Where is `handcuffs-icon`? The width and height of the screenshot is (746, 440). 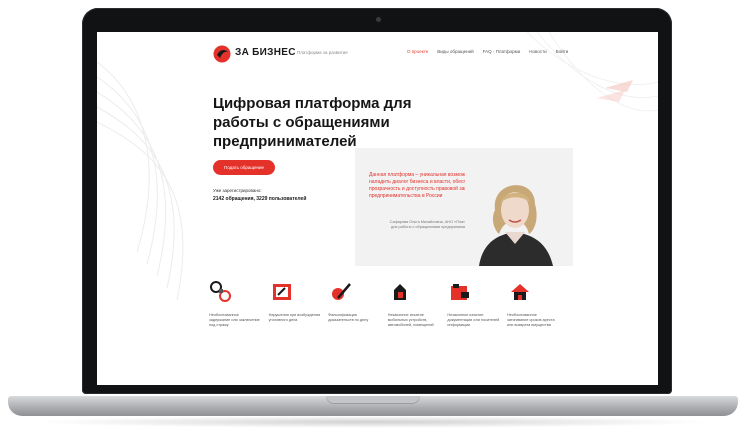
handcuffs-icon is located at coordinates (220, 291).